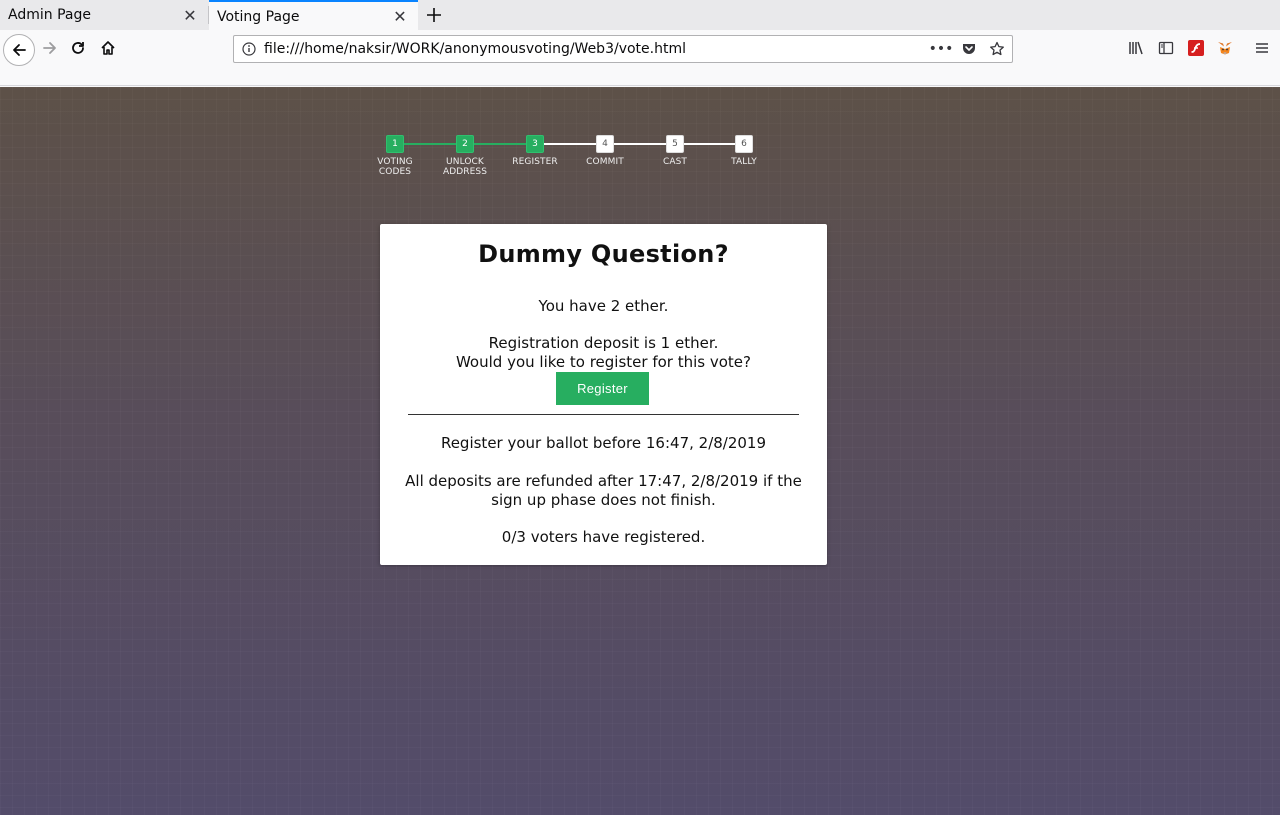 This screenshot has width=1280, height=815. What do you see at coordinates (605, 144) in the screenshot?
I see `step-number: 4` at bounding box center [605, 144].